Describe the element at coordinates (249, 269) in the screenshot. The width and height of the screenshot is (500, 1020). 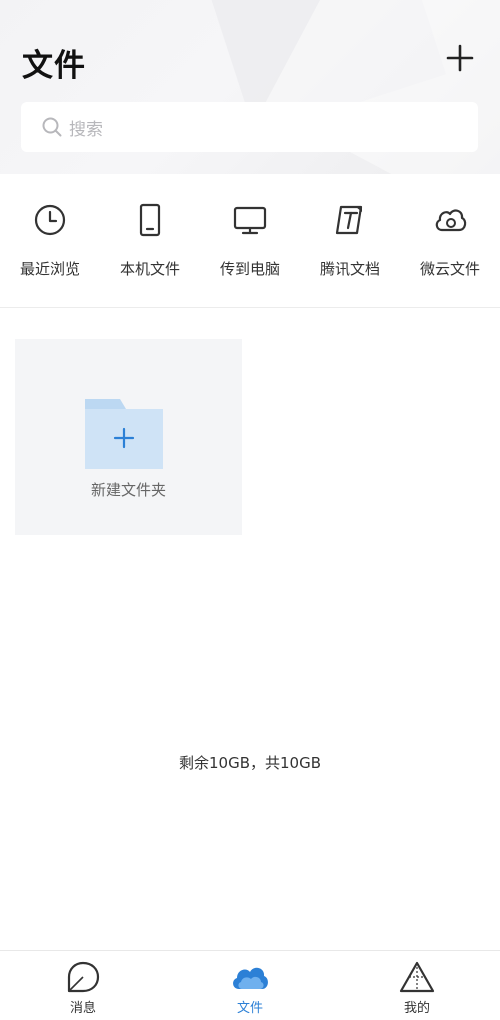
I see `shortcut-label: 传到电脑` at that location.